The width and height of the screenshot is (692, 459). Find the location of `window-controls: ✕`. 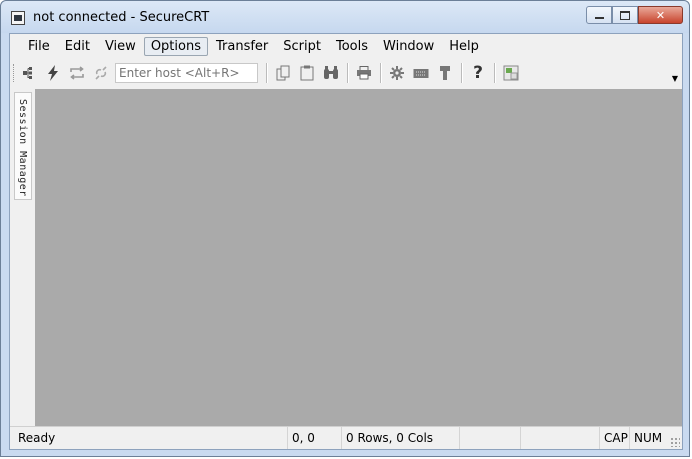

window-controls: ✕ is located at coordinates (634, 15).